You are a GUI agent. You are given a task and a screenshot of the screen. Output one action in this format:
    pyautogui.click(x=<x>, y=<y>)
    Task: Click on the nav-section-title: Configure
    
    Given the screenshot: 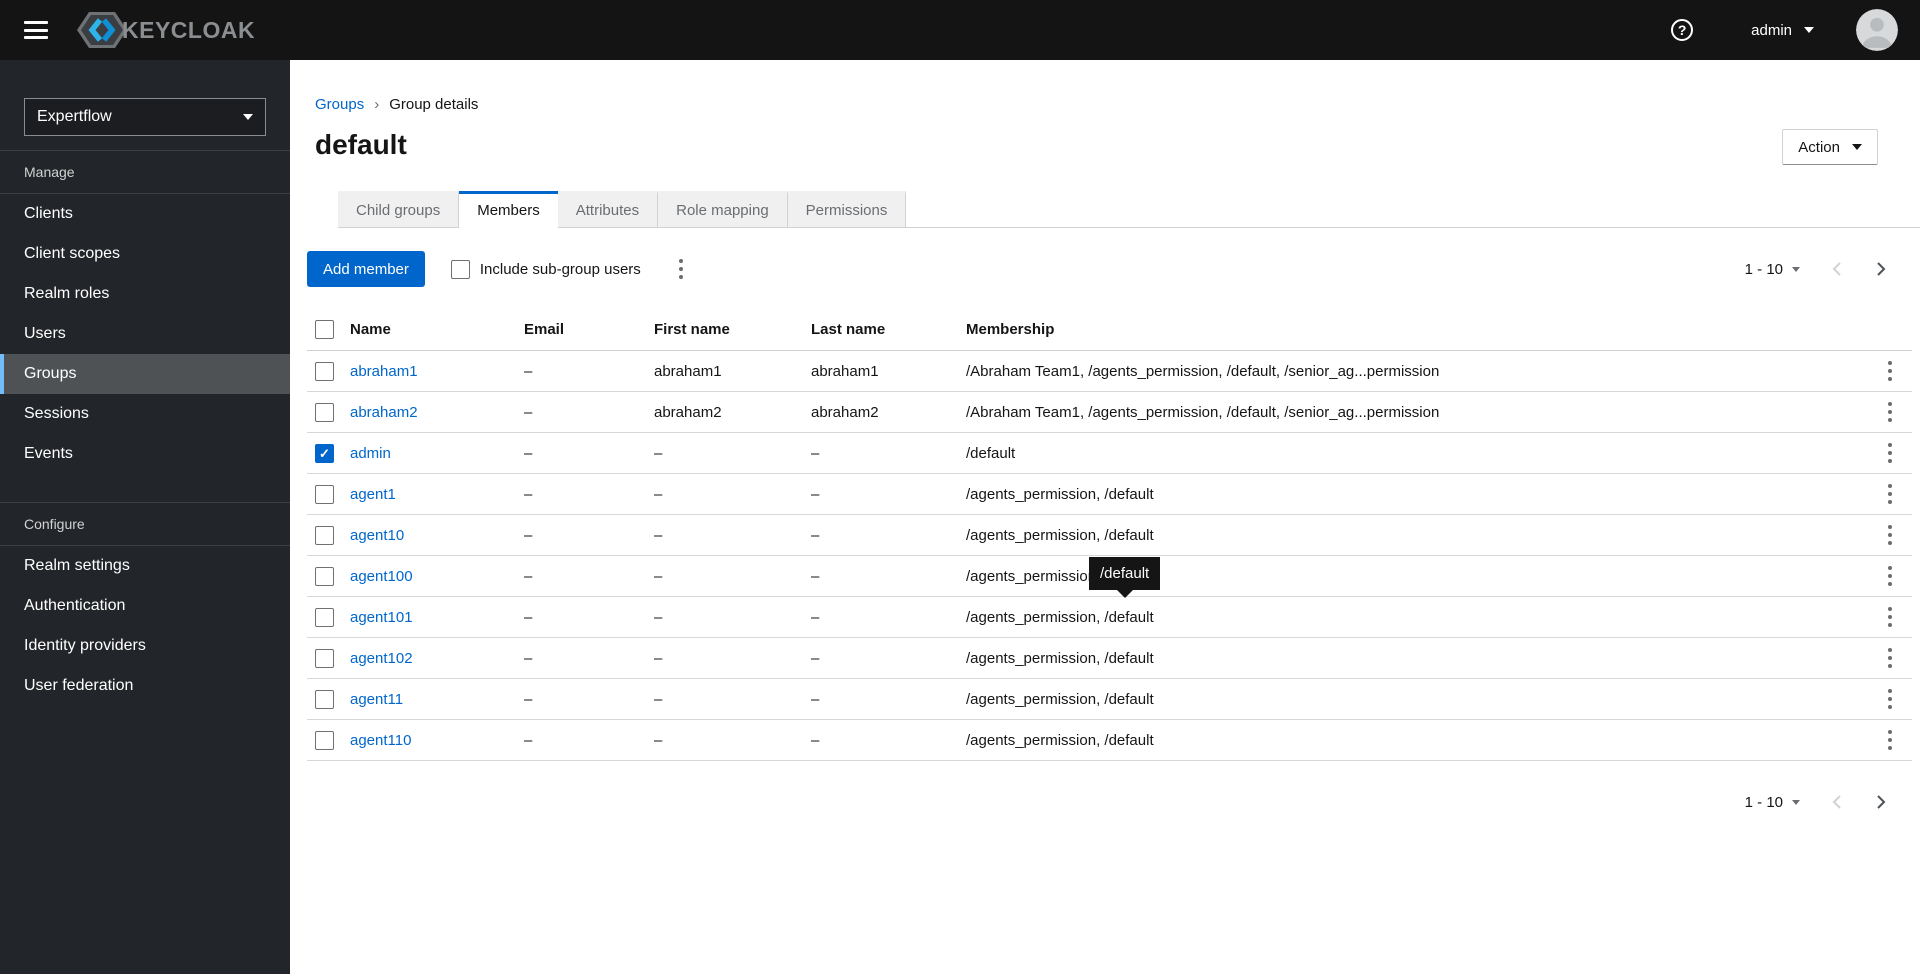 What is the action you would take?
    pyautogui.click(x=145, y=524)
    